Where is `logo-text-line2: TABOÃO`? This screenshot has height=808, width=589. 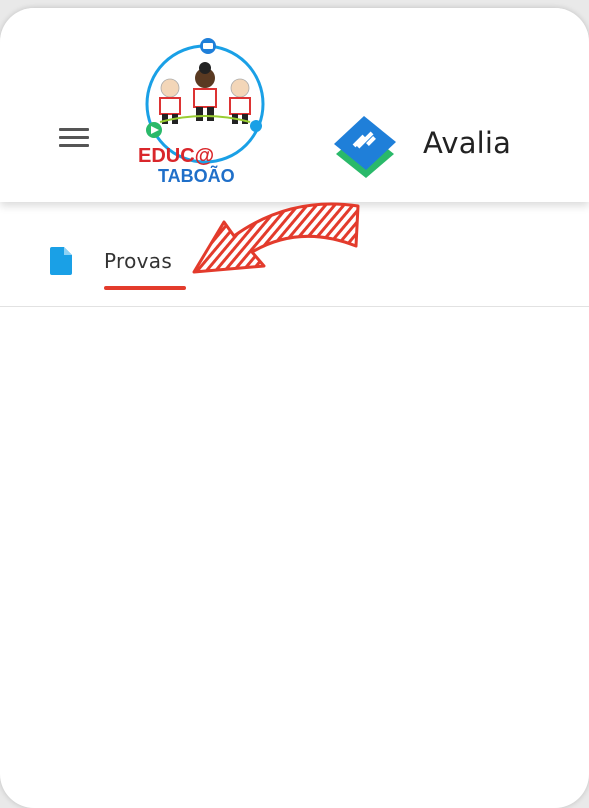
logo-text-line2: TABOÃO is located at coordinates (196, 175).